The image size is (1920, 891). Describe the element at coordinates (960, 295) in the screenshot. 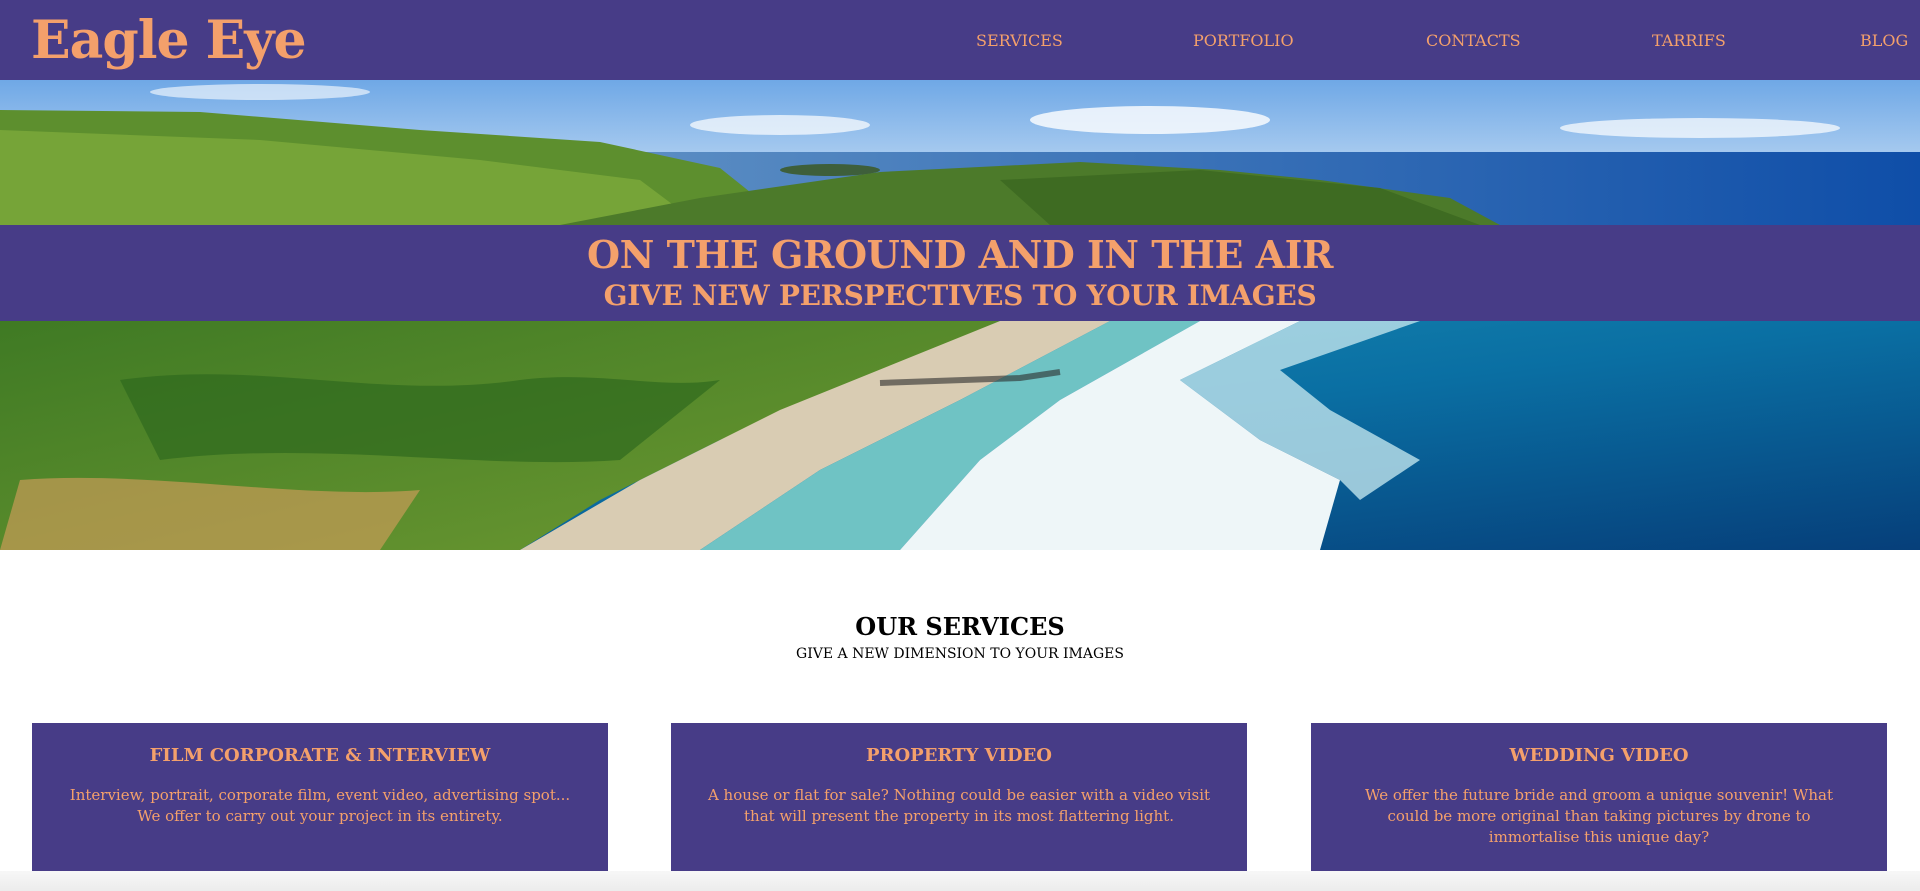

I see `hero-subtitle: GIVE NEW PERSPECTIVES TO YOUR IMAGES` at that location.